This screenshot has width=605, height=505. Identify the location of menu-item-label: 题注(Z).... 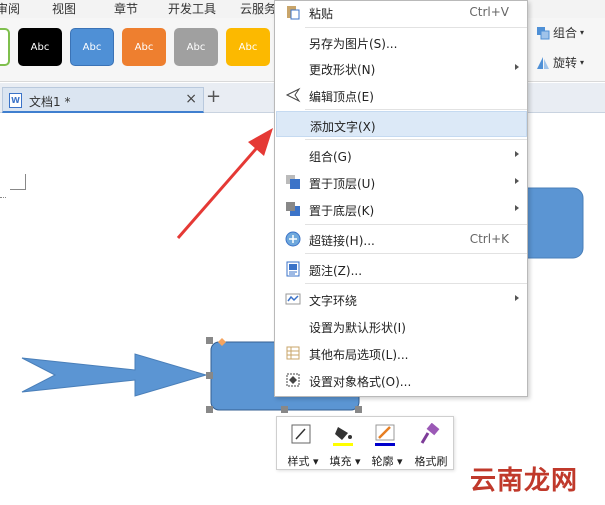
(336, 271).